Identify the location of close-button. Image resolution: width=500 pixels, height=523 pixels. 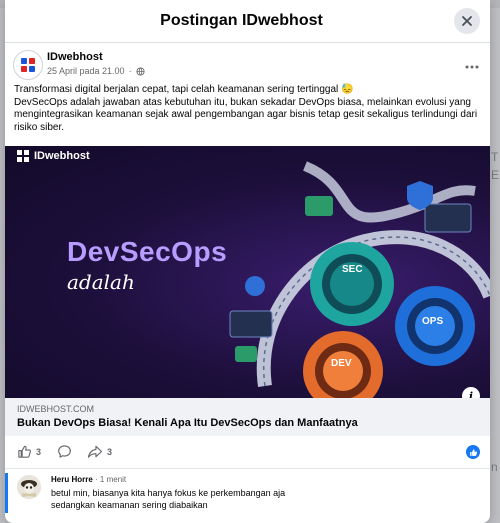
(467, 21).